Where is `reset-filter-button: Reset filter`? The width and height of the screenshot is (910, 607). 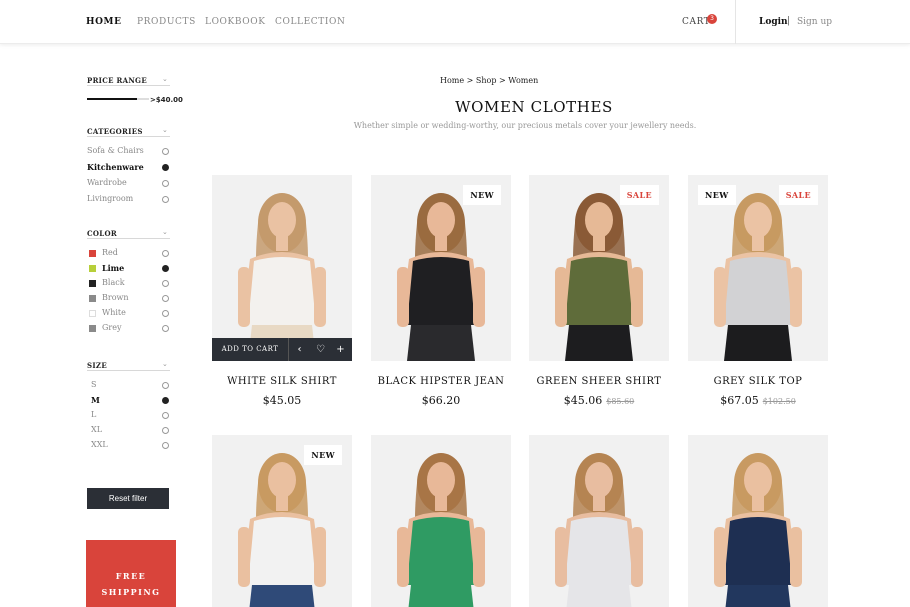 reset-filter-button: Reset filter is located at coordinates (128, 498).